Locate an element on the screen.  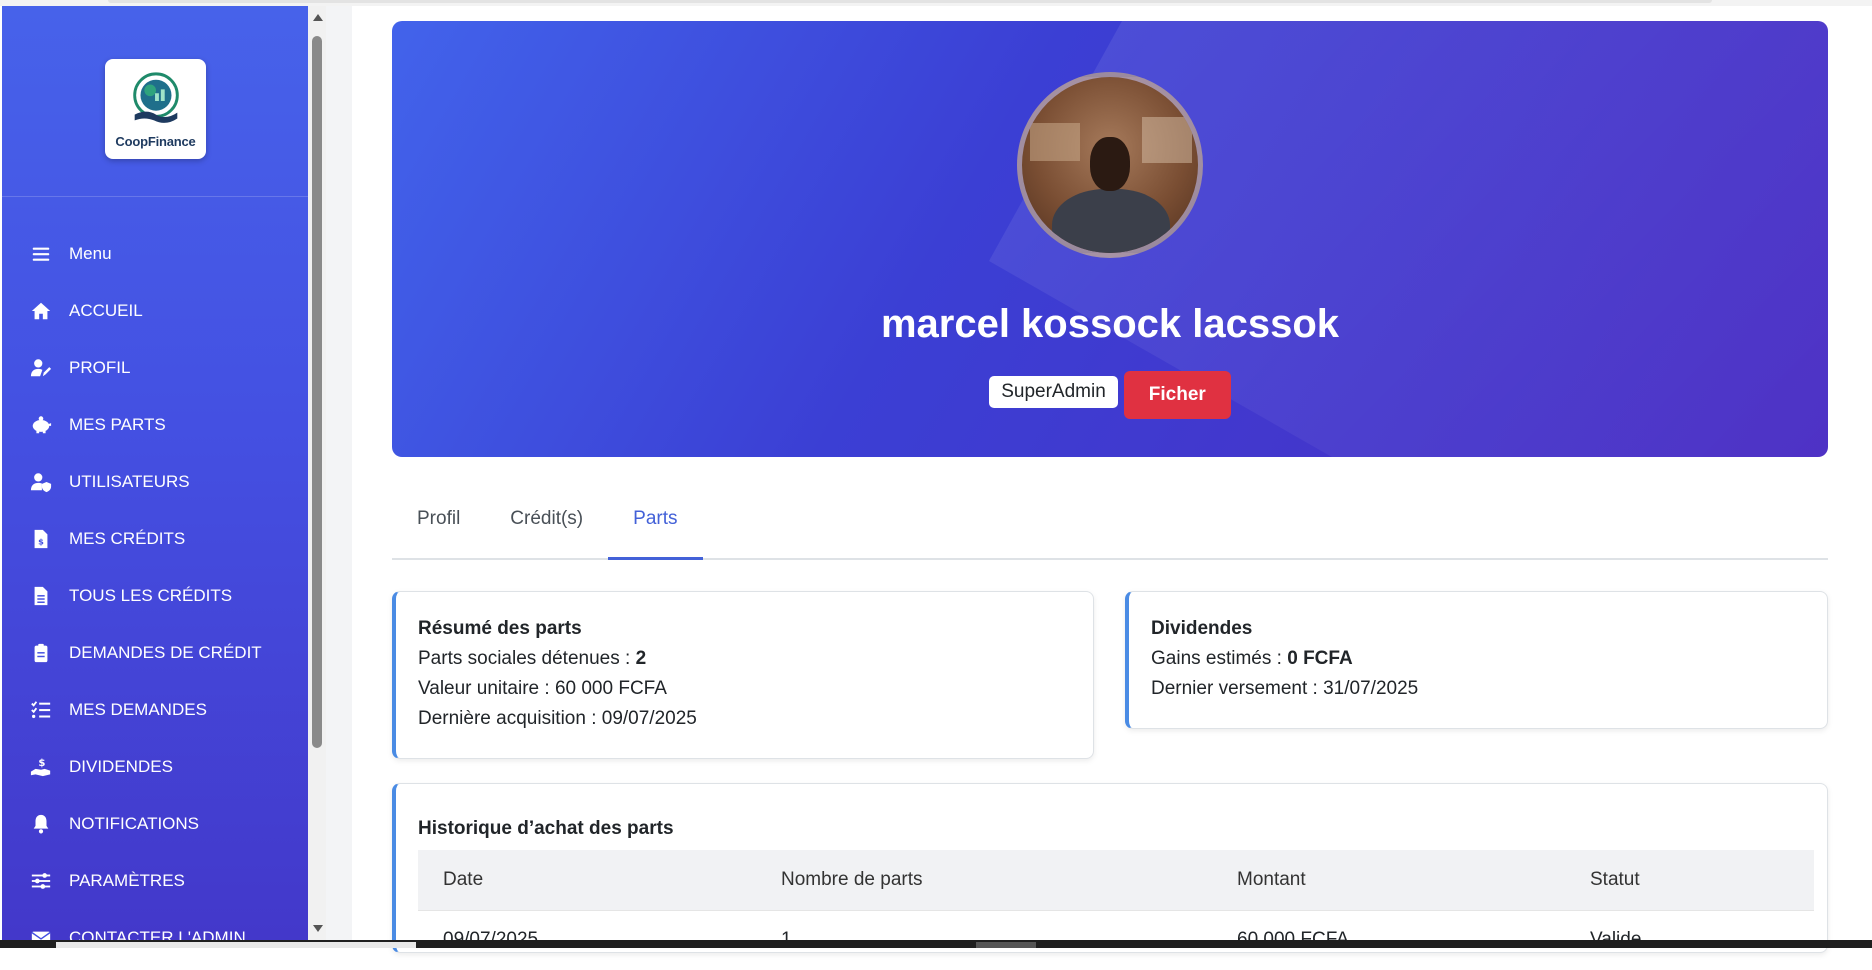
column-header: Nombre de parts is located at coordinates (852, 879).